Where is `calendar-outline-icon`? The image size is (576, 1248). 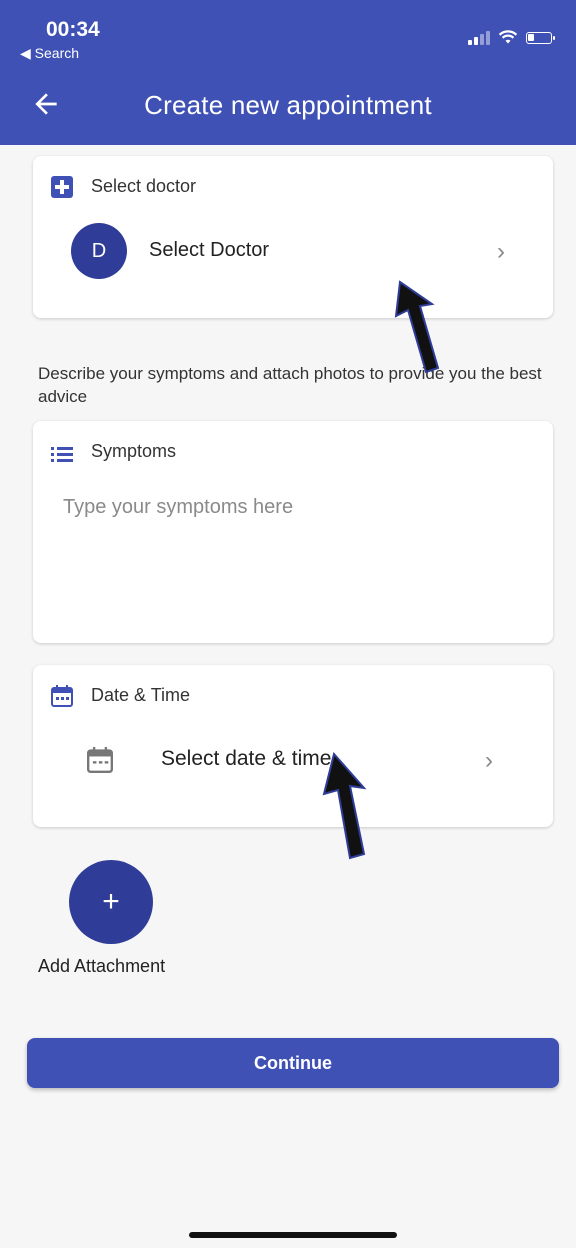 calendar-outline-icon is located at coordinates (100, 760).